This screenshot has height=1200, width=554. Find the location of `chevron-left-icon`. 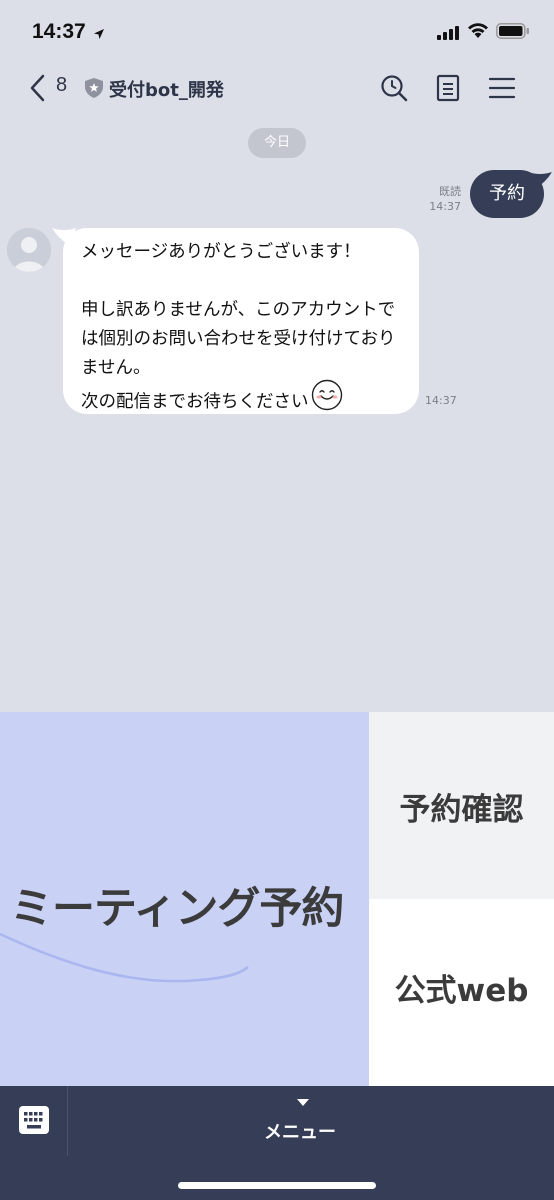

chevron-left-icon is located at coordinates (37, 88).